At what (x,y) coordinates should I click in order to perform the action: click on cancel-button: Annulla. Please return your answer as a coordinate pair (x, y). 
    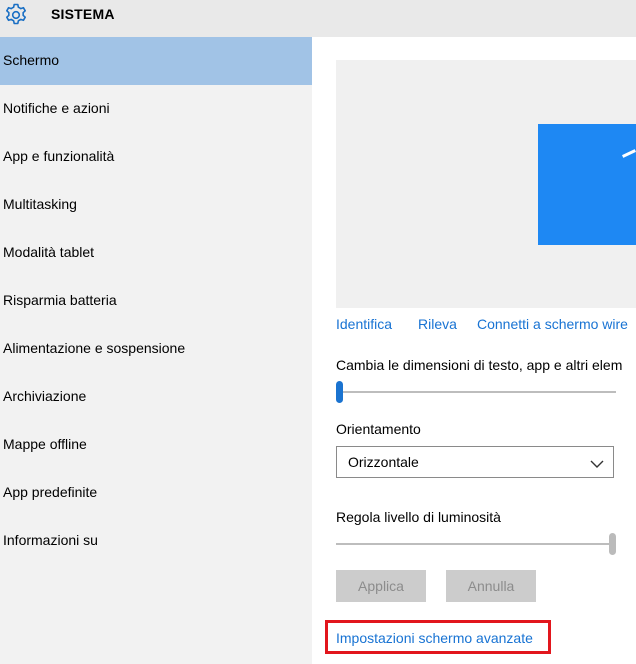
    Looking at the image, I should click on (491, 586).